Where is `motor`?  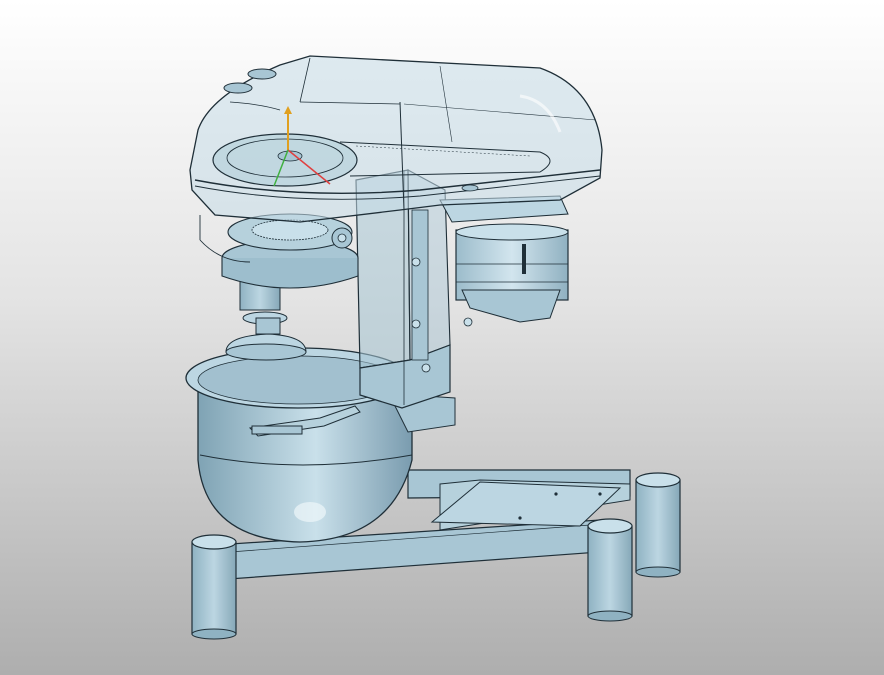 motor is located at coordinates (504, 259).